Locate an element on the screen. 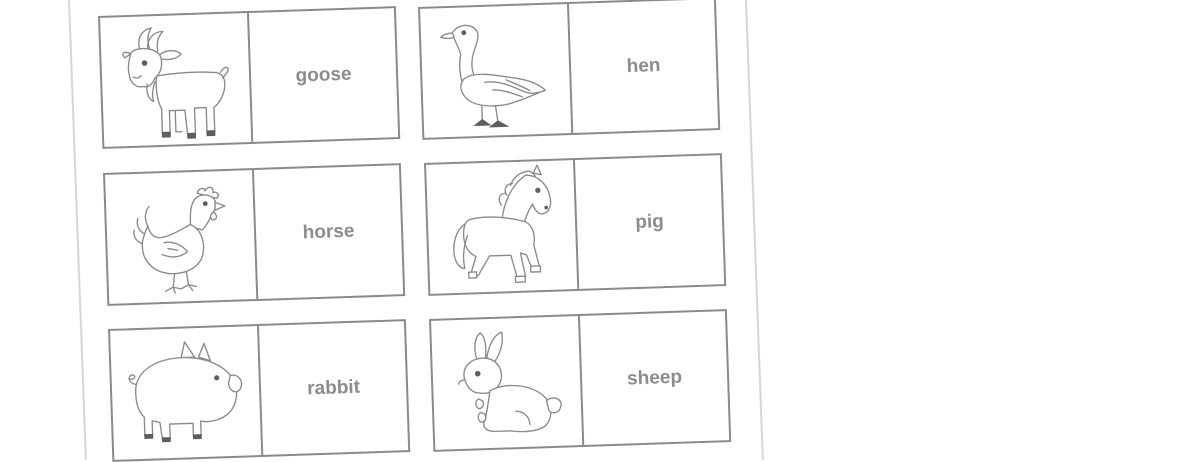 The image size is (1200, 462). matching-card-6: sheep is located at coordinates (580, 380).